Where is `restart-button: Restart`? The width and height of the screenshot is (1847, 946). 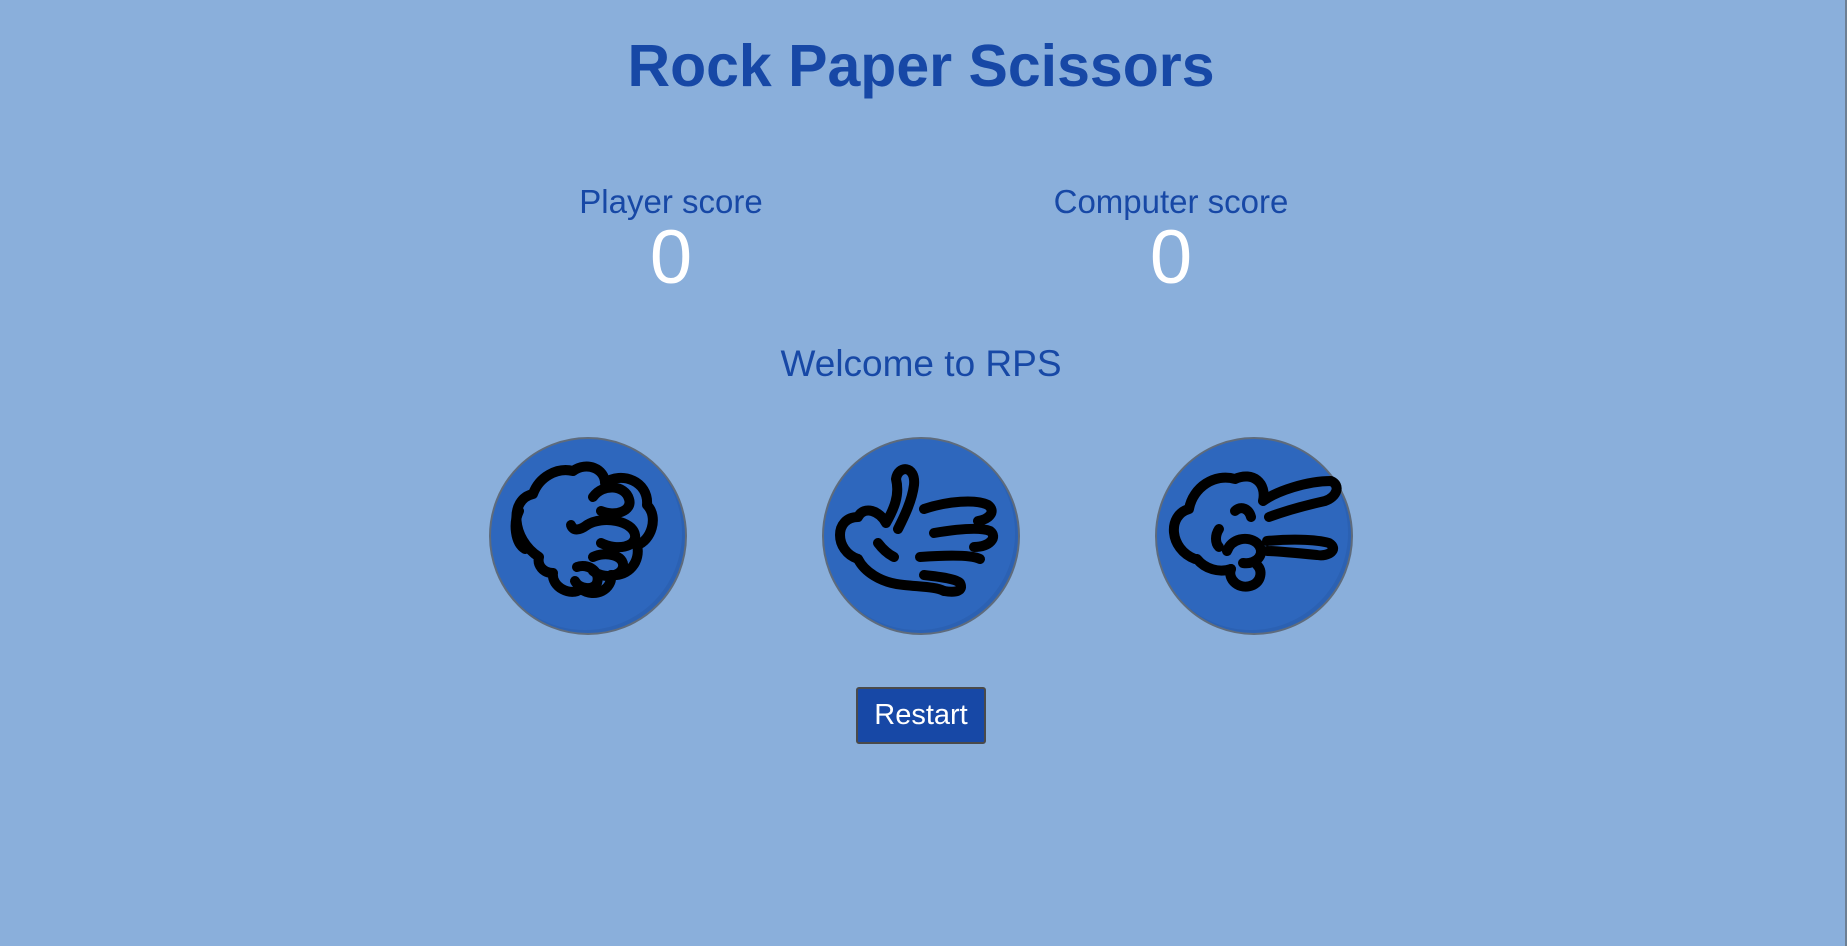
restart-button: Restart is located at coordinates (921, 715).